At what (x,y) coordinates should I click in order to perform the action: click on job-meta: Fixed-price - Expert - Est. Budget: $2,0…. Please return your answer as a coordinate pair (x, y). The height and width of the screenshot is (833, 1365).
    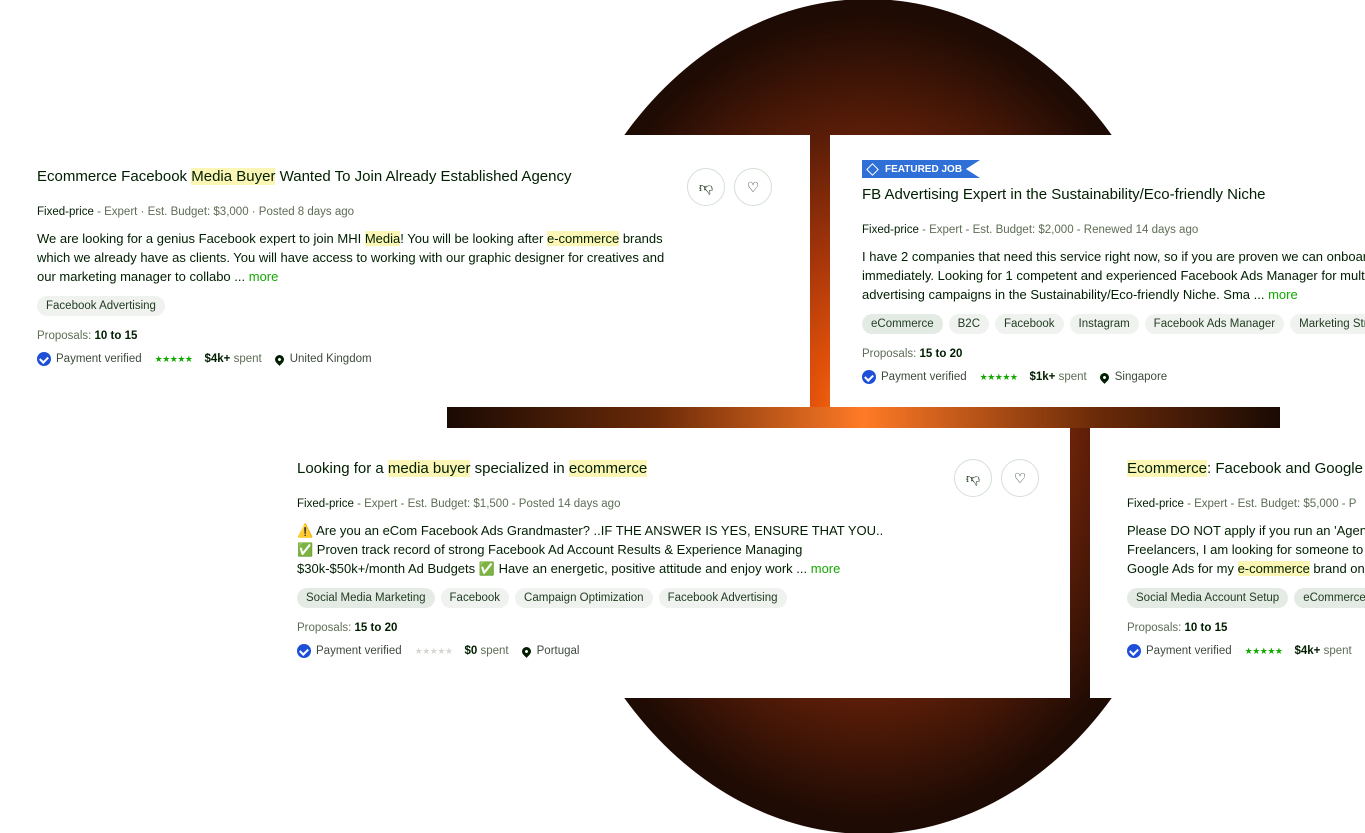
    Looking at the image, I should click on (1030, 230).